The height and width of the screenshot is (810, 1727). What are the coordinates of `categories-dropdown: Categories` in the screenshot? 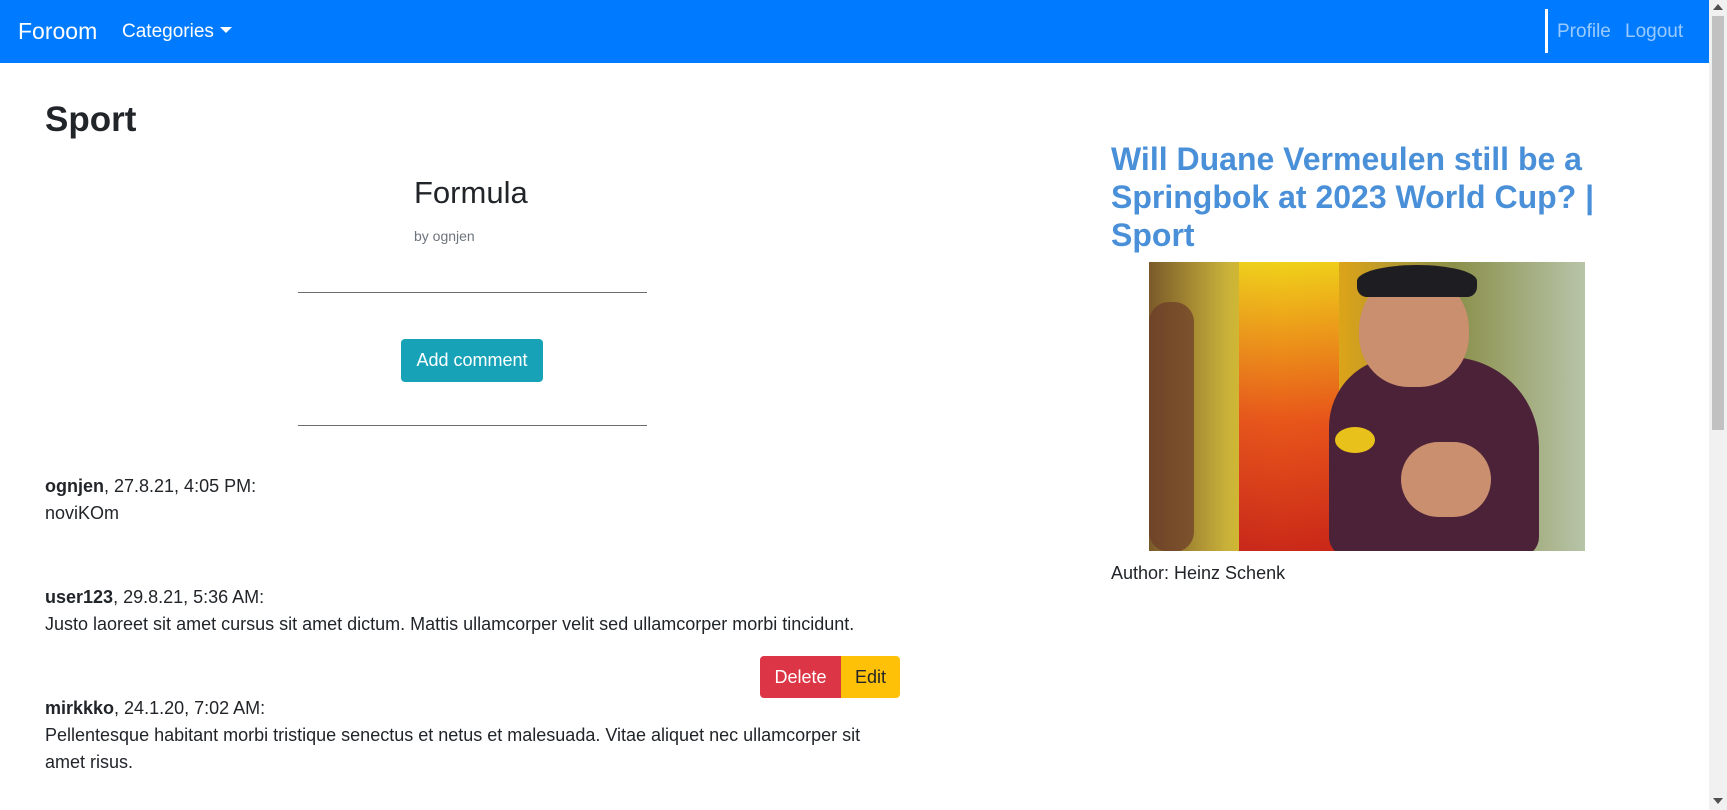 It's located at (177, 32).